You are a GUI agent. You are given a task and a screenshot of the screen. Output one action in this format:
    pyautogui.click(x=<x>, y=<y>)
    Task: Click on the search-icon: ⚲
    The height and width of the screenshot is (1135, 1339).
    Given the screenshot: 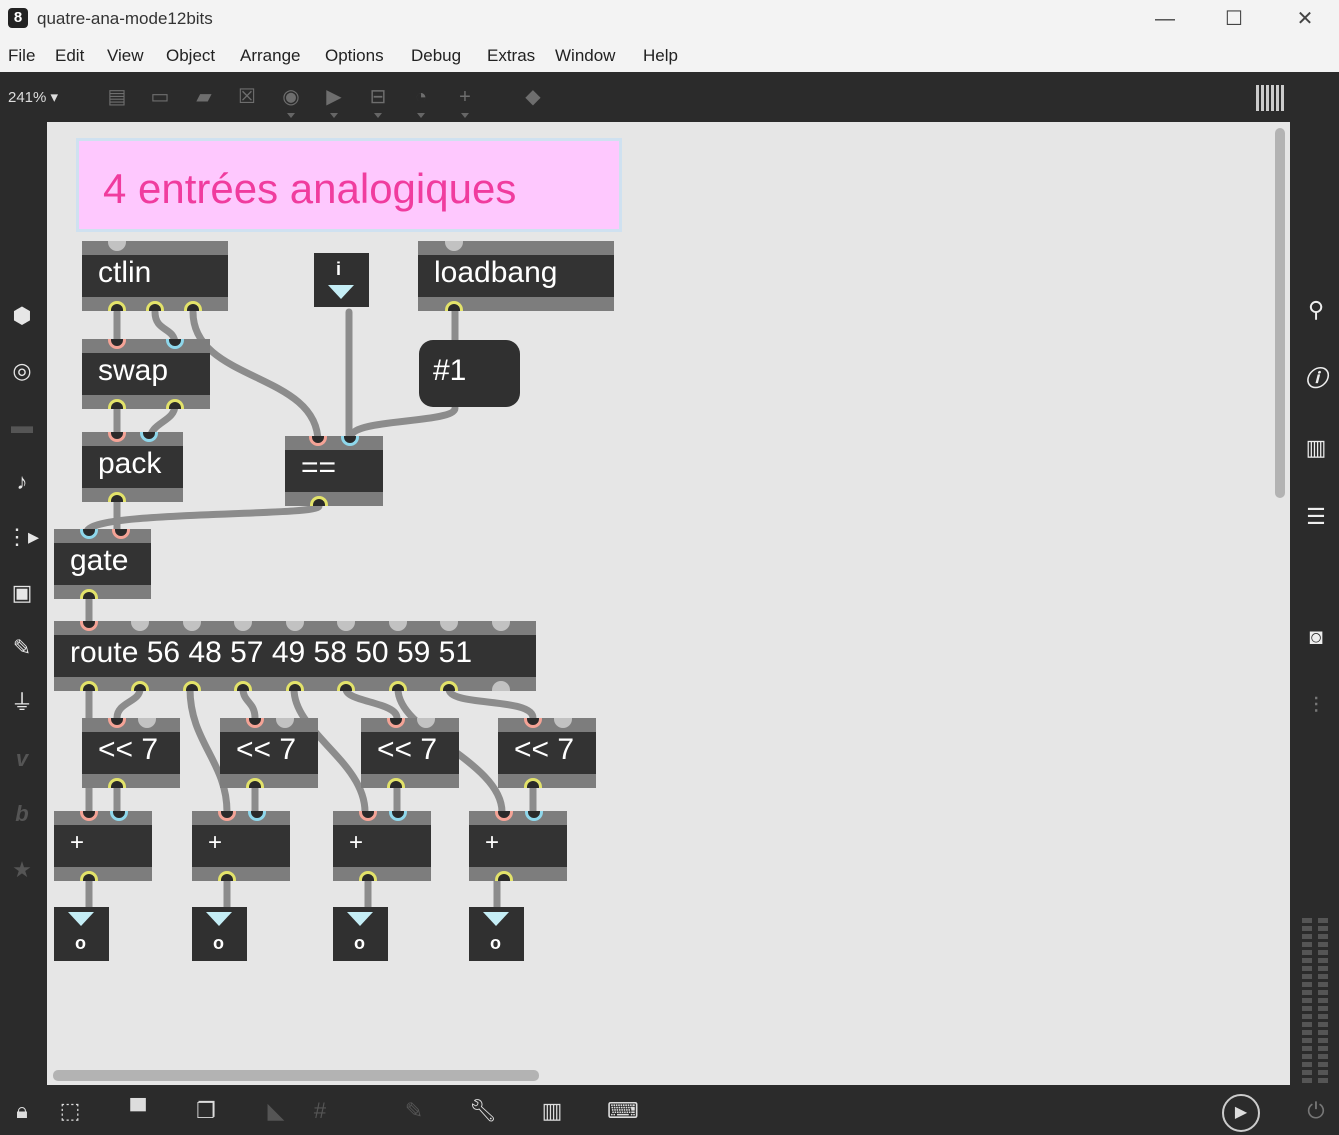 What is the action you would take?
    pyautogui.click(x=1316, y=310)
    